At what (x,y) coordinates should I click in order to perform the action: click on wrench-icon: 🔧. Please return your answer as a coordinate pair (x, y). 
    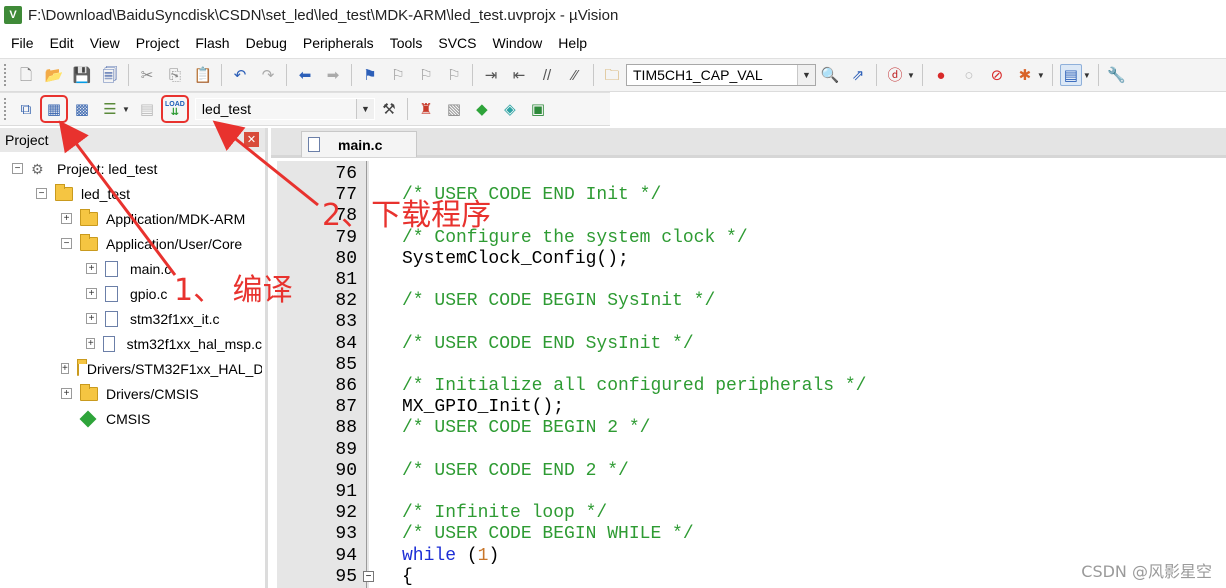
    Looking at the image, I should click on (1117, 75).